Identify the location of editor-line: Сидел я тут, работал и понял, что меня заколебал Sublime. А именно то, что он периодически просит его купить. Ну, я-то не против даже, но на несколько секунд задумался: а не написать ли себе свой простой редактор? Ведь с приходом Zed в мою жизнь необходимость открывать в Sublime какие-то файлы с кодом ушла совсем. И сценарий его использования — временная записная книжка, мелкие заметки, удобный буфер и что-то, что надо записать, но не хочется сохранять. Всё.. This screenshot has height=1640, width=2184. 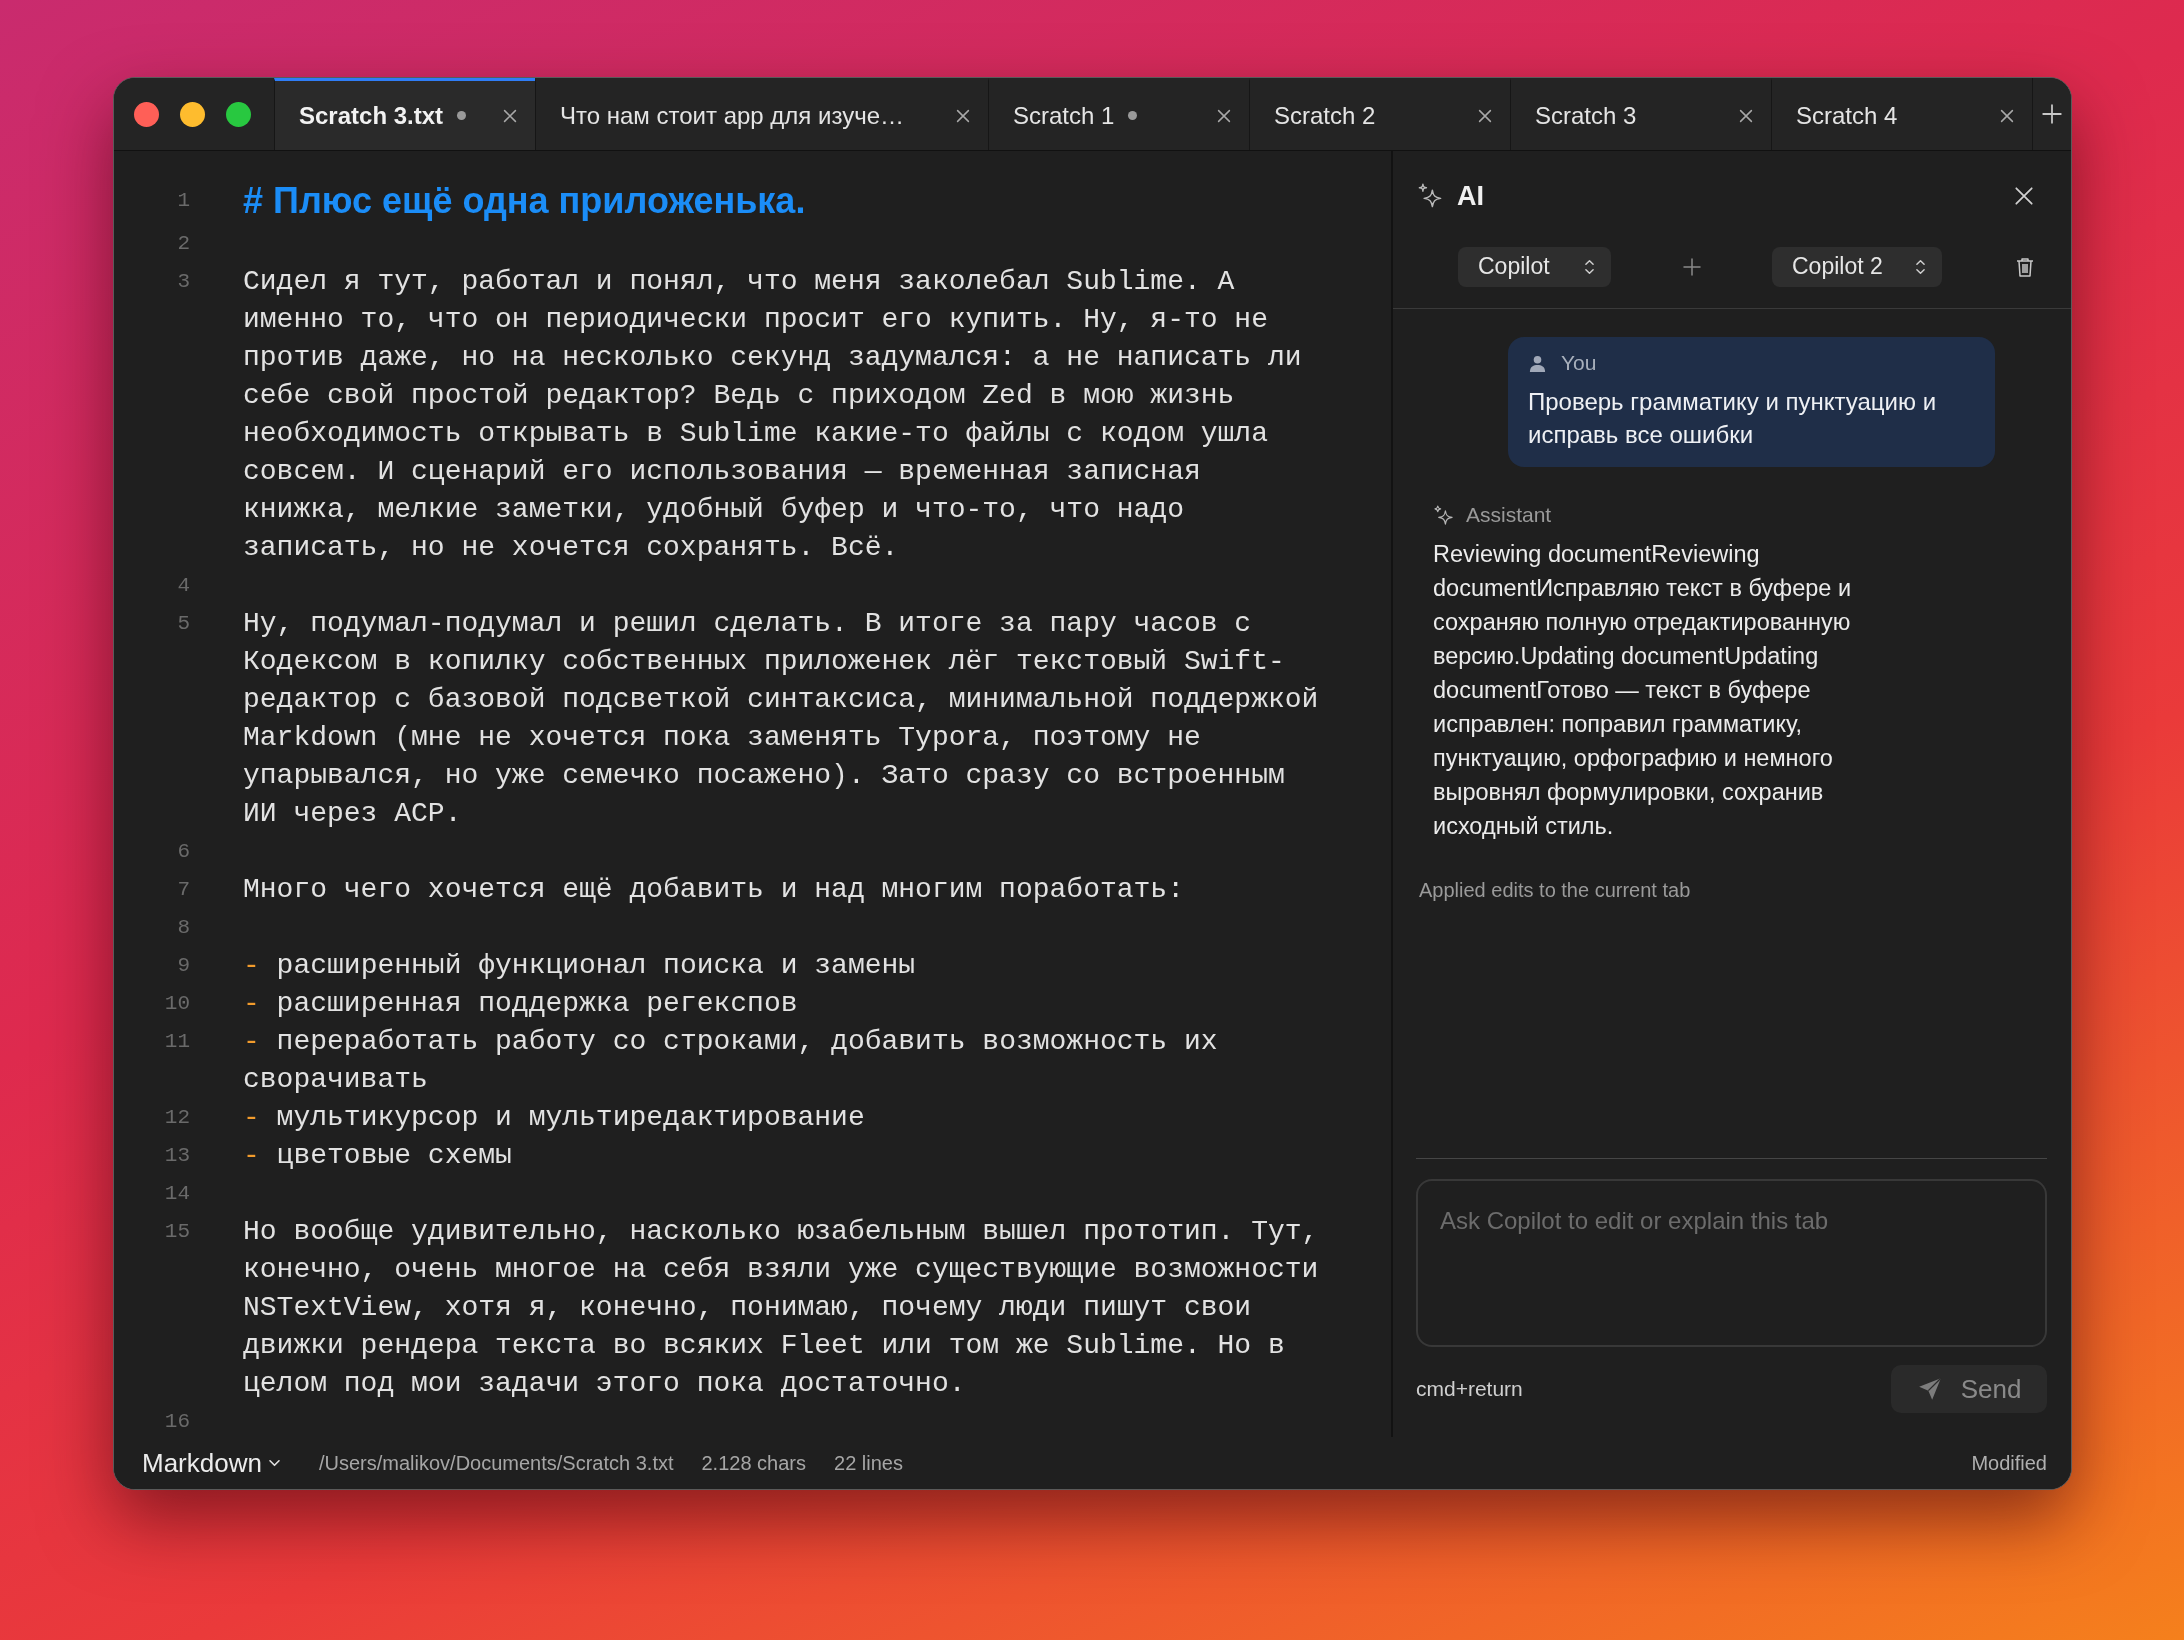
(773, 415).